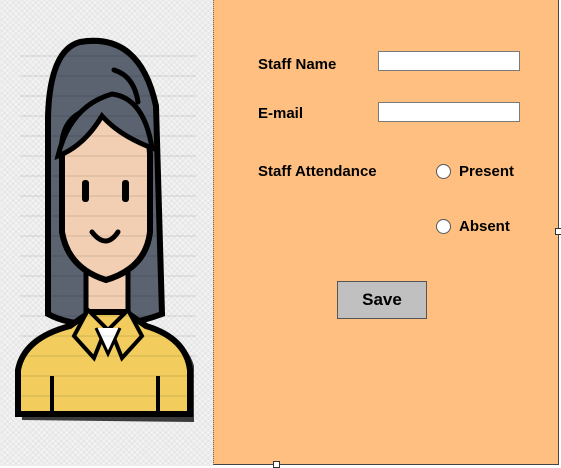 The width and height of the screenshot is (561, 468). Describe the element at coordinates (297, 64) in the screenshot. I see `staff-name-label: Staff Name` at that location.